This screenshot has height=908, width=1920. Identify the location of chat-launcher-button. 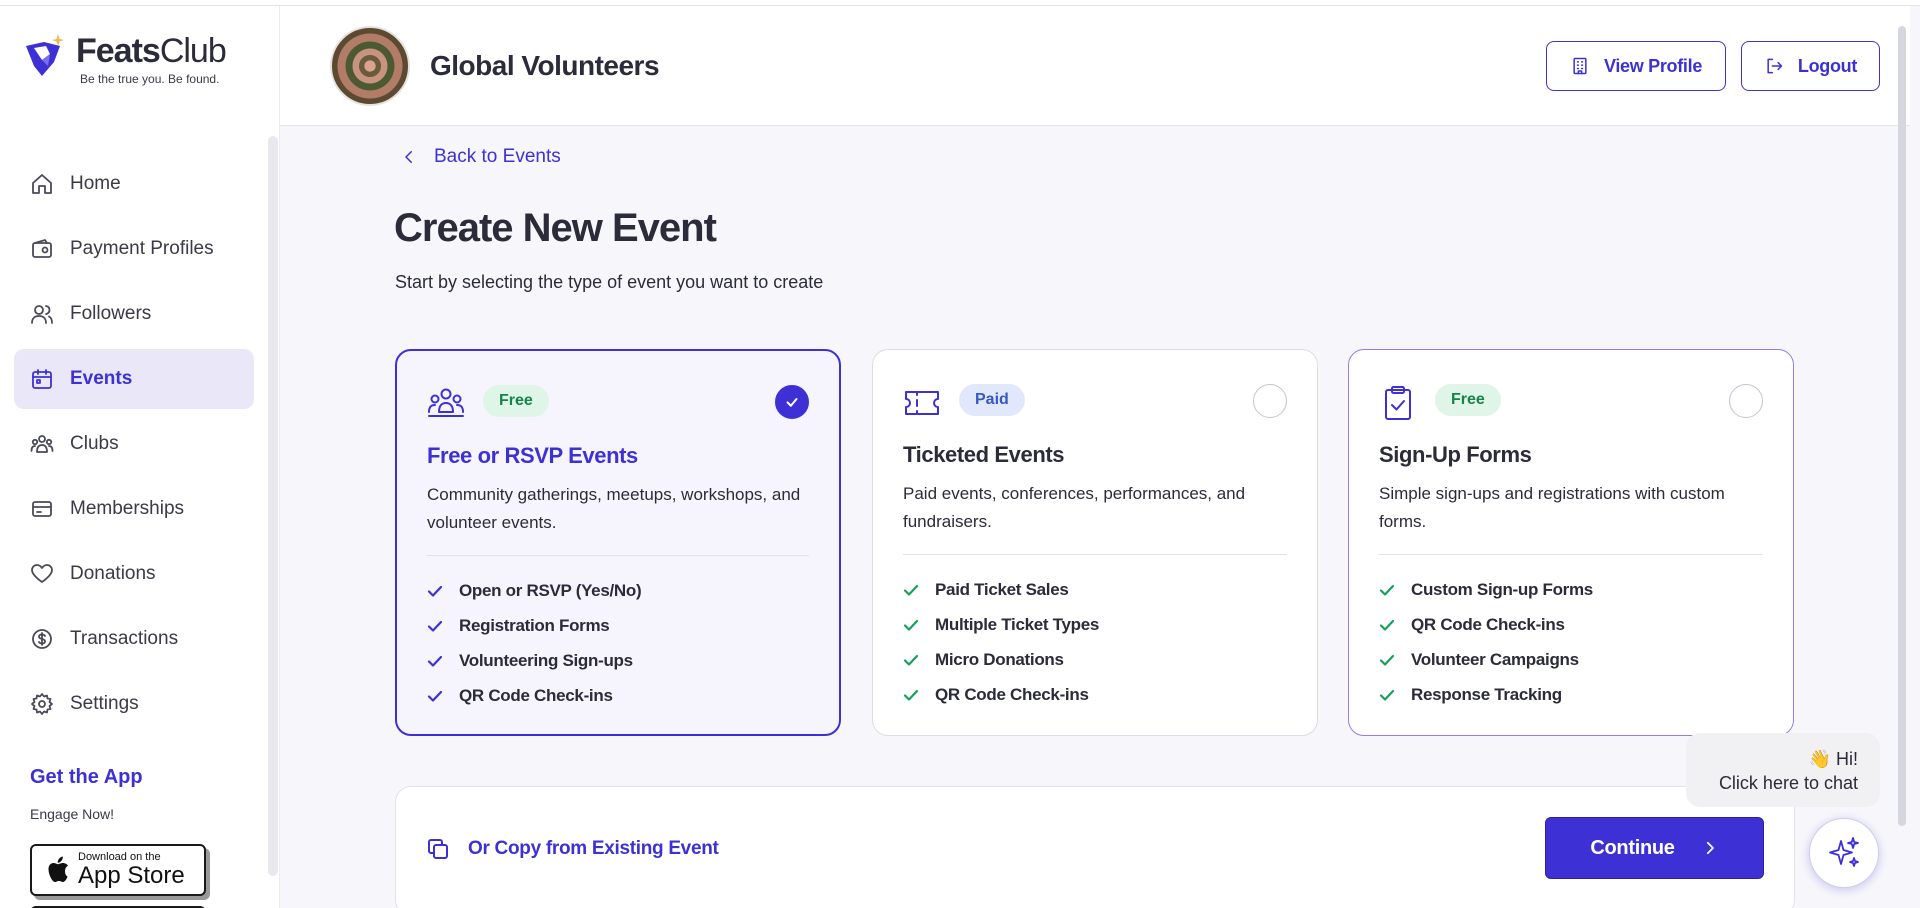
(1844, 853).